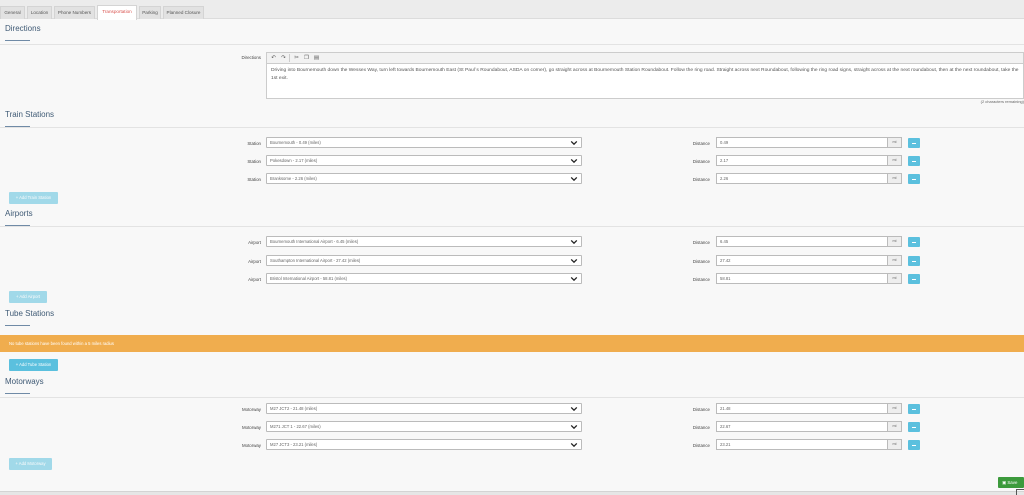 The image size is (1024, 495). Describe the element at coordinates (150, 12) in the screenshot. I see `tab-parking: Parking` at that location.